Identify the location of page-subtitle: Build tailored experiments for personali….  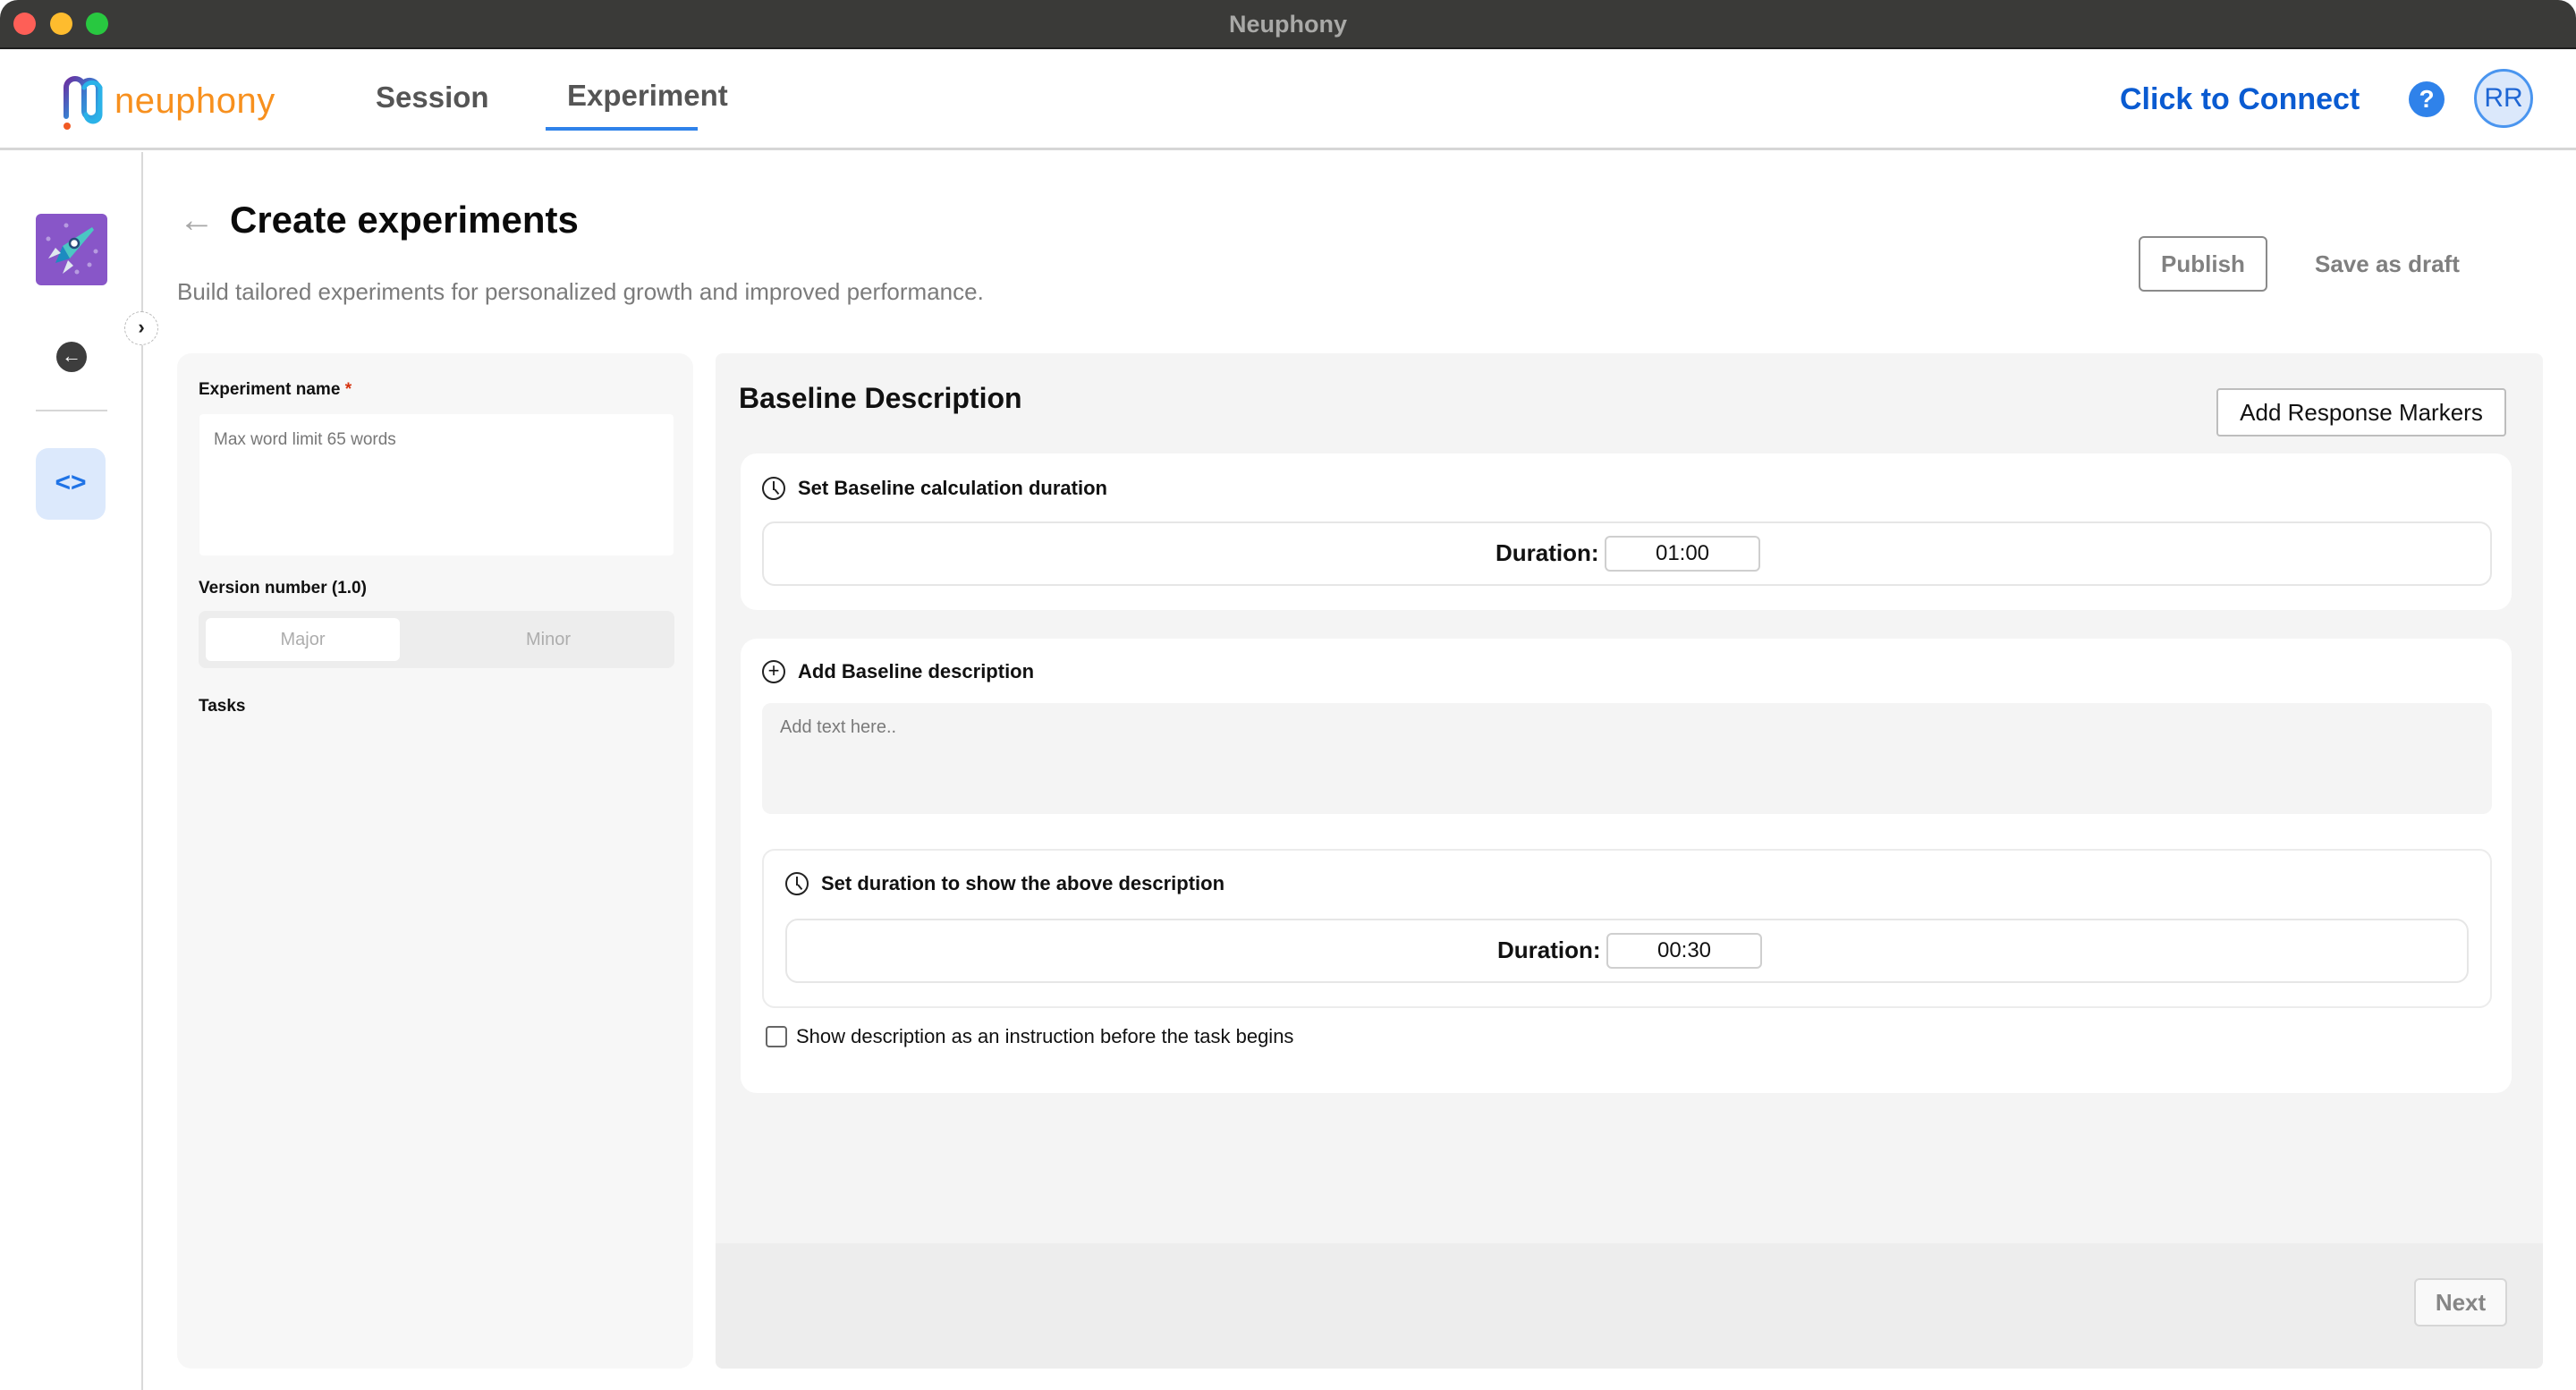
(580, 291).